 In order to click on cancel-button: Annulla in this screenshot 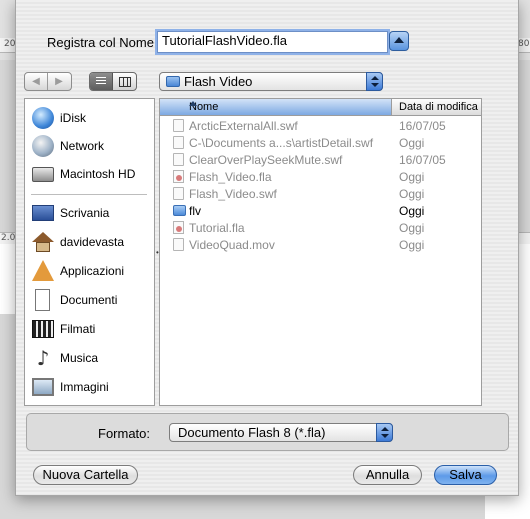, I will do `click(387, 475)`.